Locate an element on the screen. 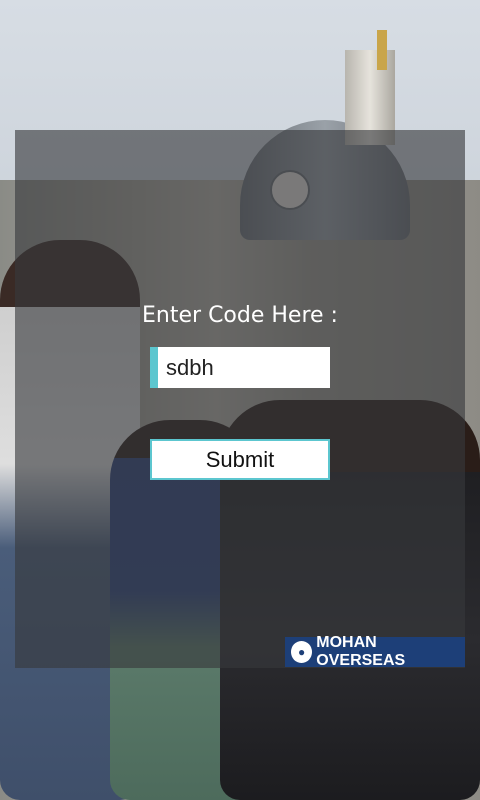  brand-logo: ● MOHAN OVERSEAS is located at coordinates (375, 651).